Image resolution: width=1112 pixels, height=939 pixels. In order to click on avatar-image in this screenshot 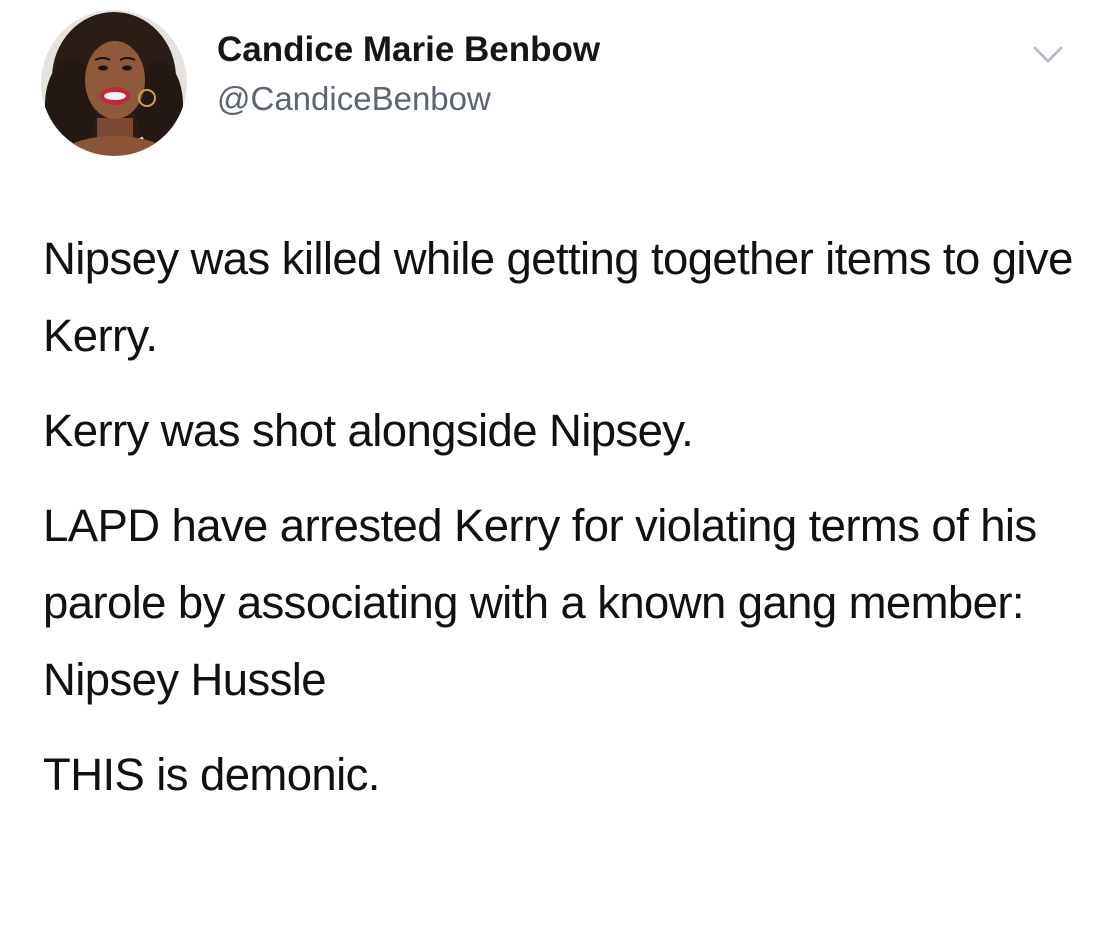, I will do `click(114, 83)`.